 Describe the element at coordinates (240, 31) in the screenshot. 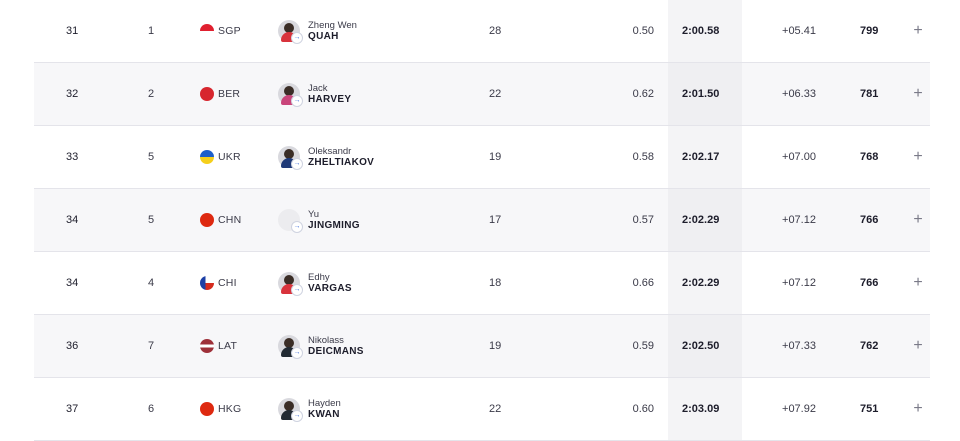

I see `country-cell: SGP` at that location.